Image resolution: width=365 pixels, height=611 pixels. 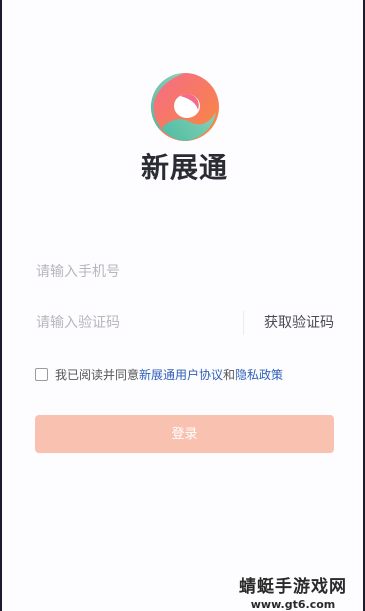 What do you see at coordinates (299, 323) in the screenshot?
I see `get-code-button: 获取验证码` at bounding box center [299, 323].